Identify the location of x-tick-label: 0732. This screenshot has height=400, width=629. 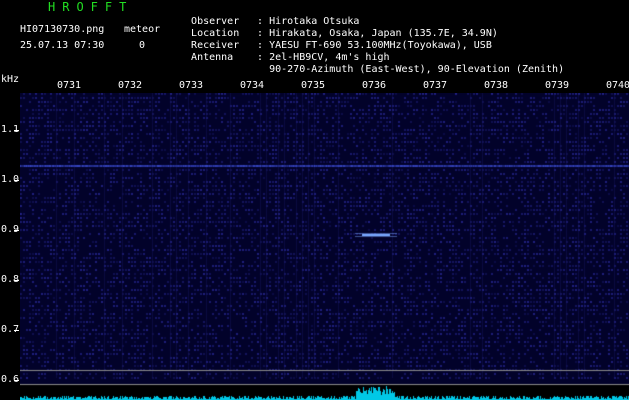
(130, 85).